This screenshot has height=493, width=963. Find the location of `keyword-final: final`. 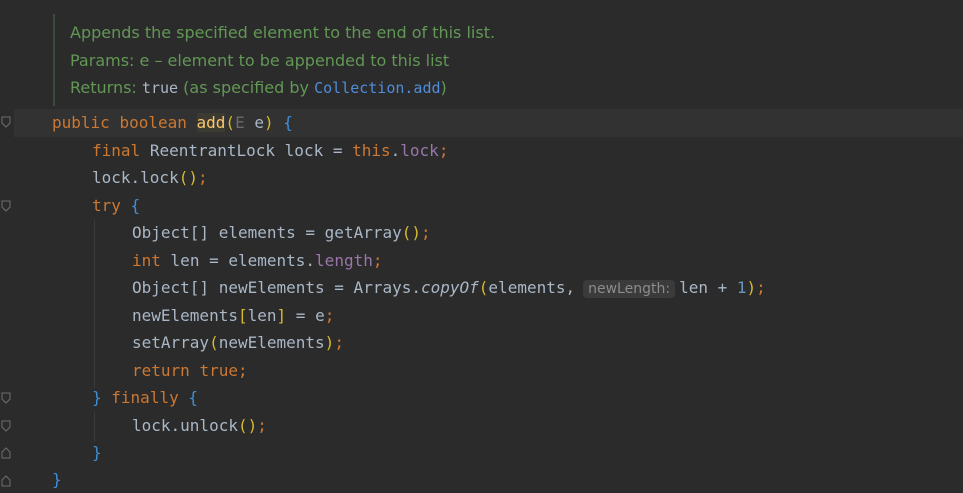

keyword-final: final is located at coordinates (116, 150).